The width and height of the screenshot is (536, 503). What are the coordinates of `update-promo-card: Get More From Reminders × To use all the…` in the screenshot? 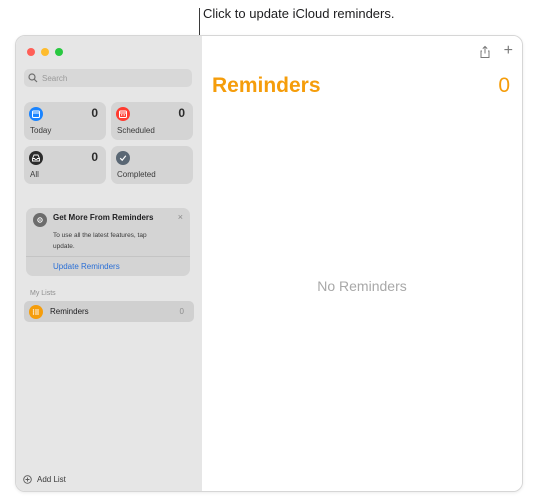 It's located at (108, 242).